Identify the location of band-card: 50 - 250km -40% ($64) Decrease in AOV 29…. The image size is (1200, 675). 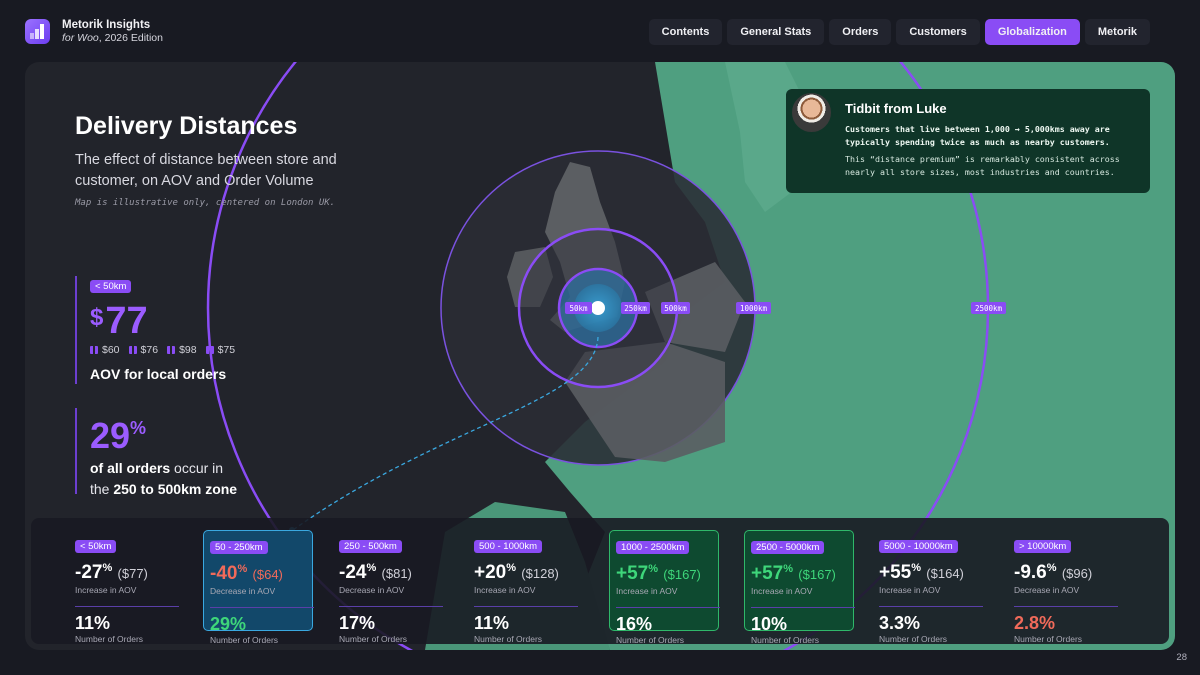
(258, 587).